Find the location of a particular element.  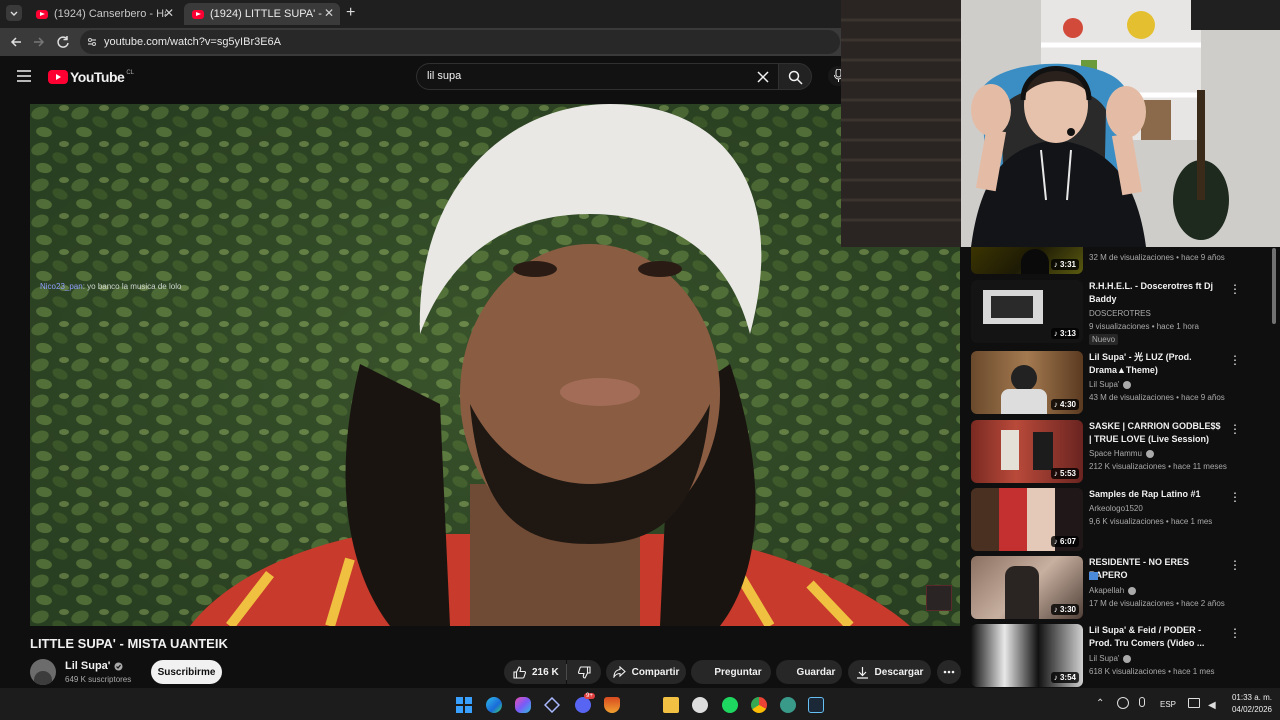

back-arrow-icon is located at coordinates (15, 42).